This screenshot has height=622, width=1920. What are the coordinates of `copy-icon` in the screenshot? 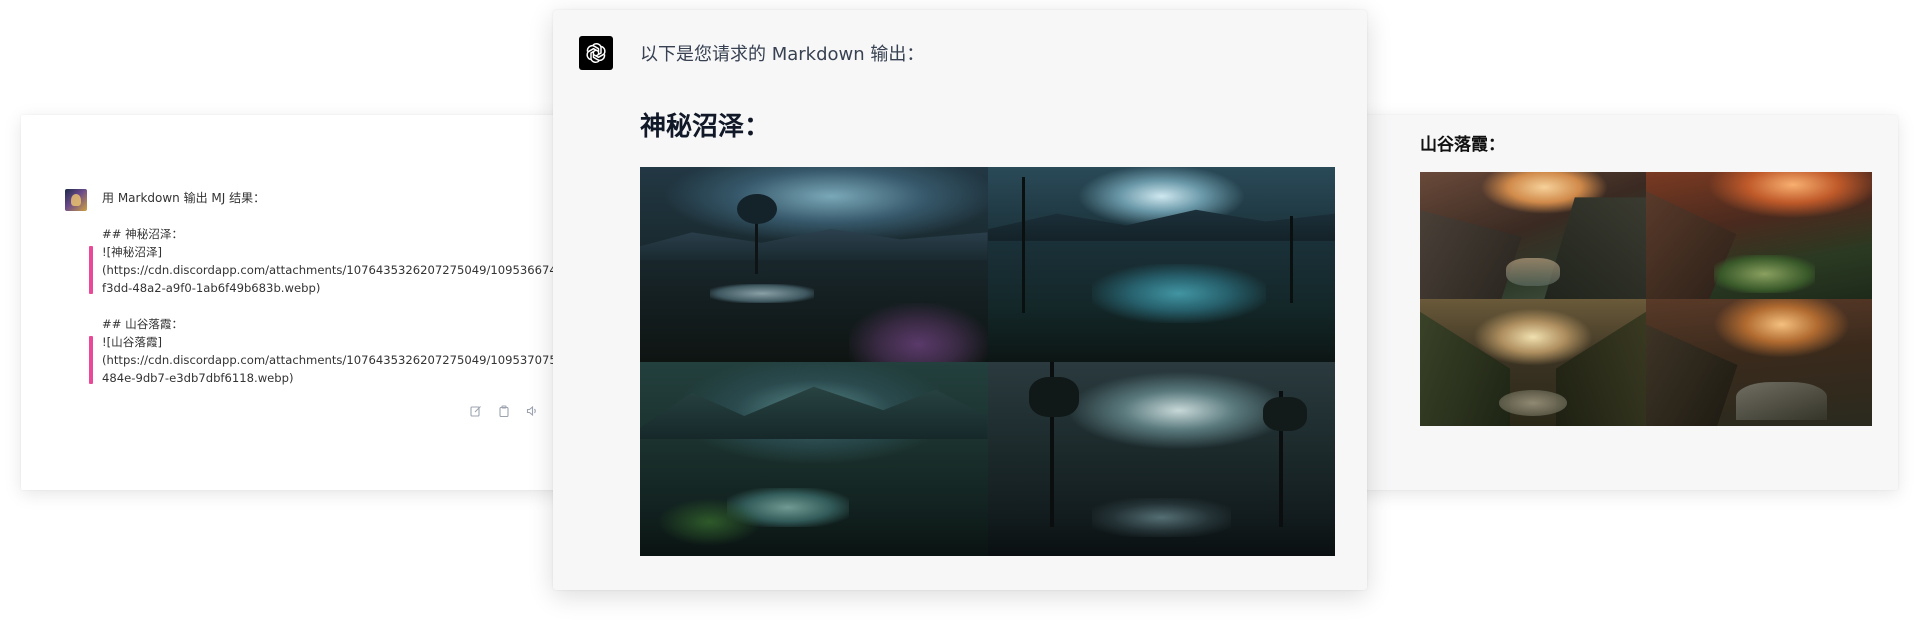 It's located at (504, 411).